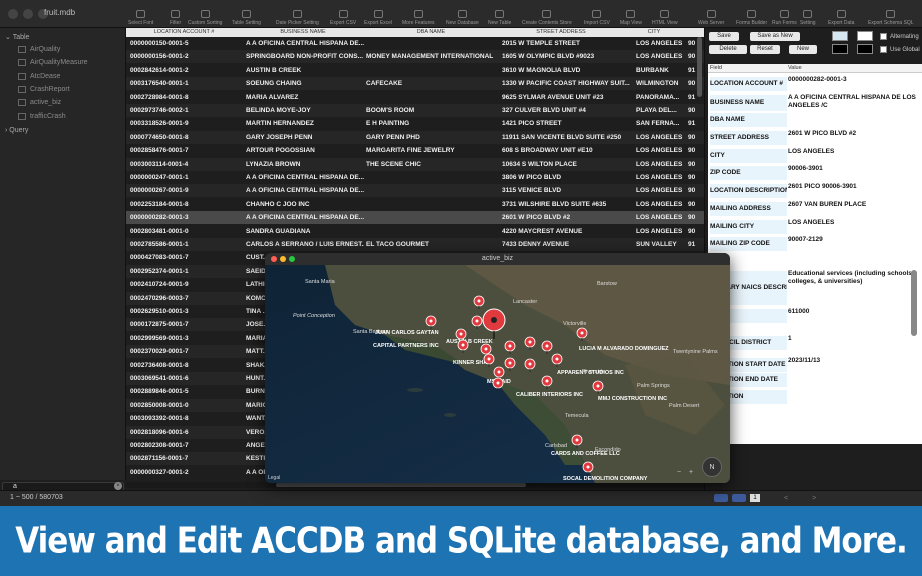 Image resolution: width=922 pixels, height=576 pixels. I want to click on record-field-value: 2601 PICO 90006-3901, so click(852, 187).